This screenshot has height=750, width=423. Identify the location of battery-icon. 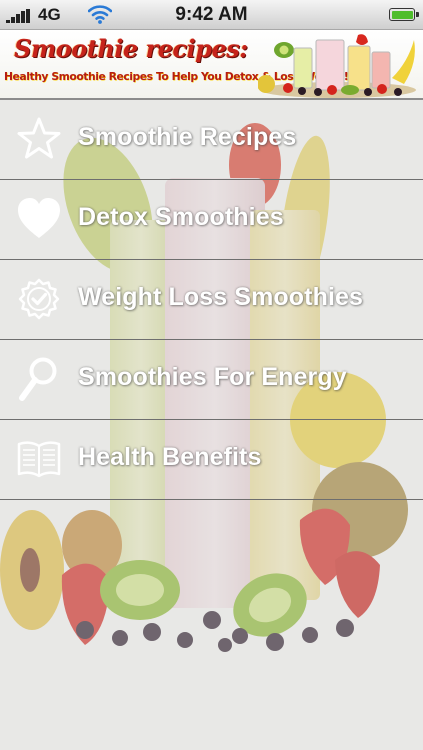
(404, 14).